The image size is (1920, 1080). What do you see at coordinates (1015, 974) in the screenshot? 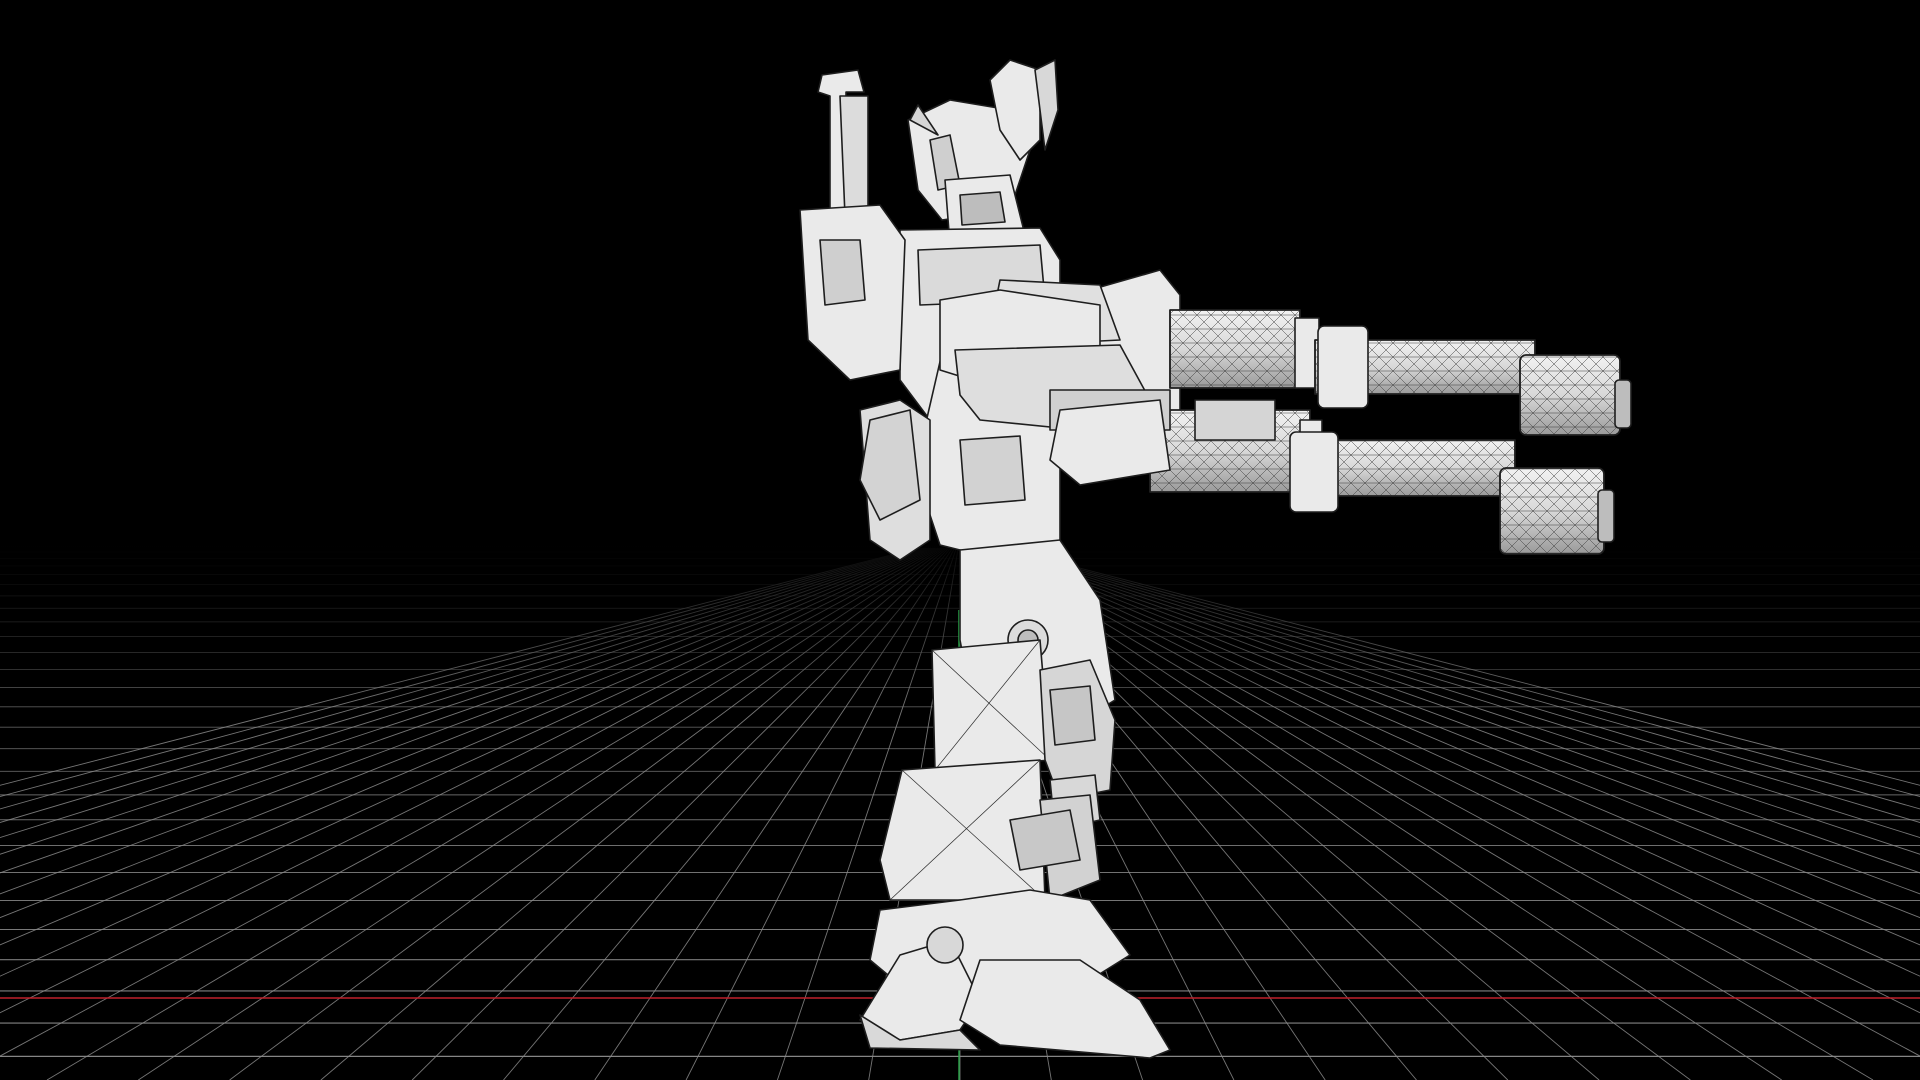
I see `robot-foot` at bounding box center [1015, 974].